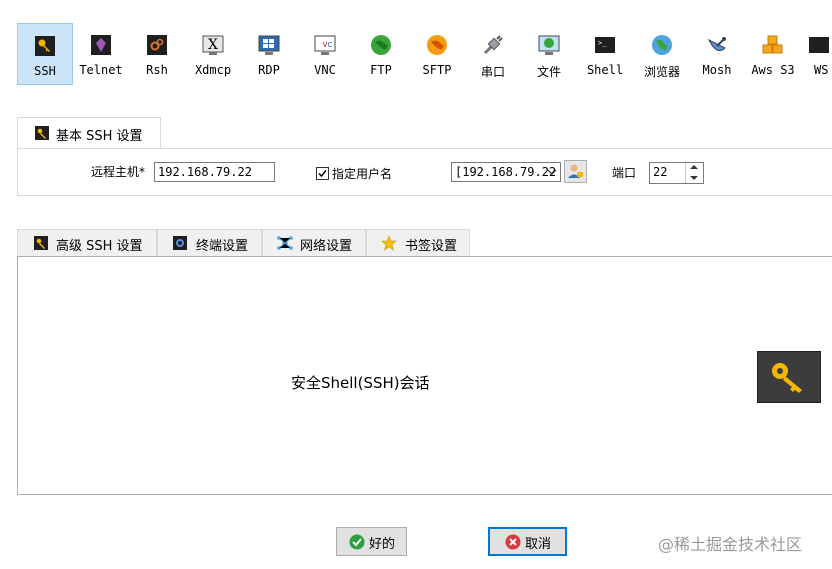 Image resolution: width=832 pixels, height=569 pixels. I want to click on rsh-icon, so click(157, 45).